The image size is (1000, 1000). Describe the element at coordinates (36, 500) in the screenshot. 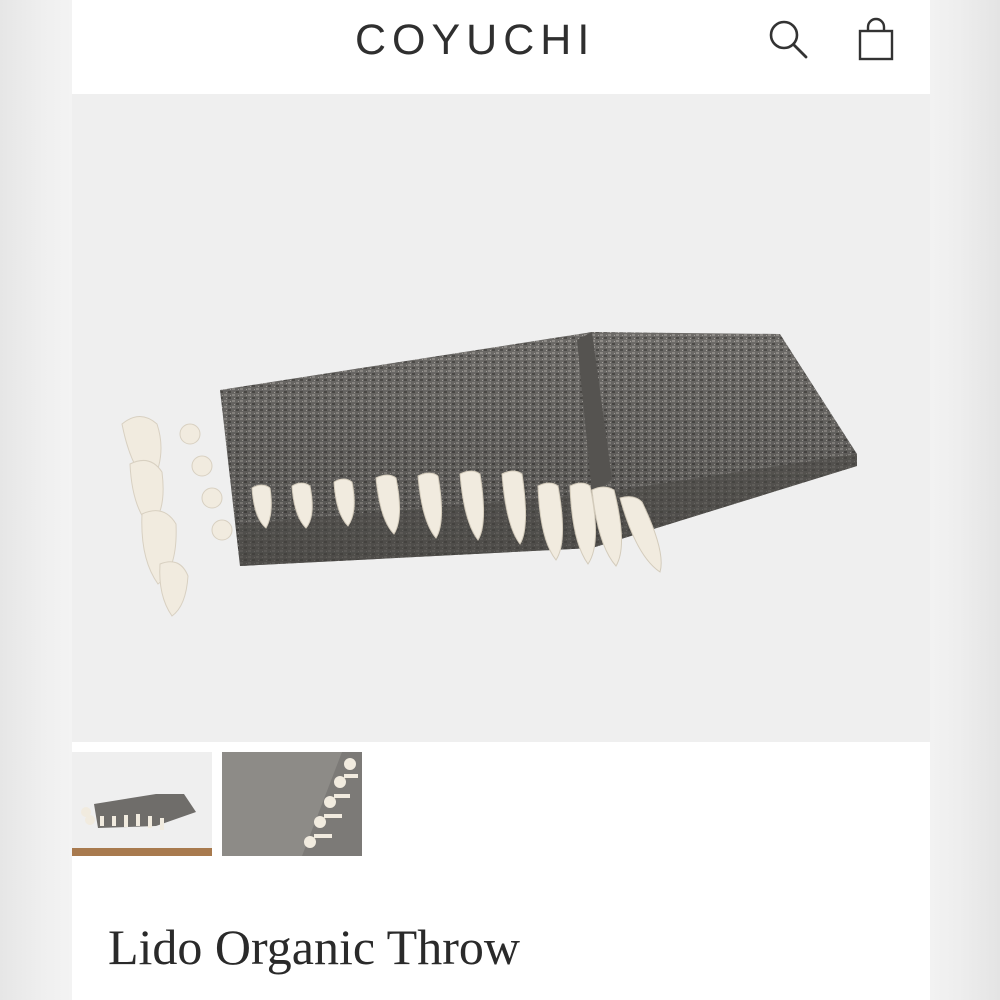

I see `left-backdrop` at that location.